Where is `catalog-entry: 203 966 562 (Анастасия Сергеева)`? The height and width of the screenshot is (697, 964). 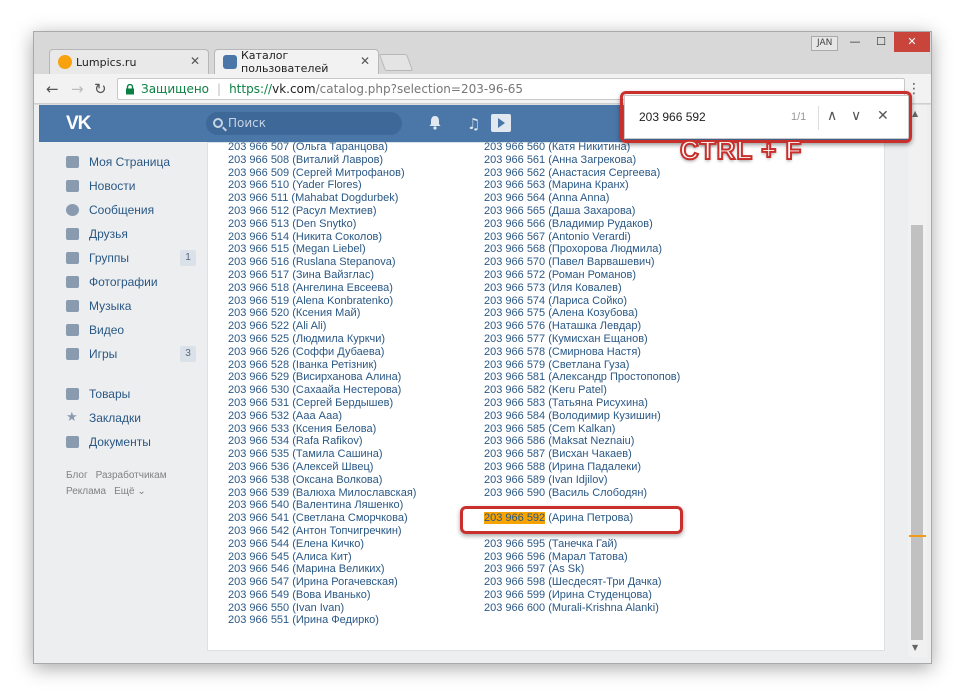 catalog-entry: 203 966 562 (Анастасия Сергеева) is located at coordinates (582, 173).